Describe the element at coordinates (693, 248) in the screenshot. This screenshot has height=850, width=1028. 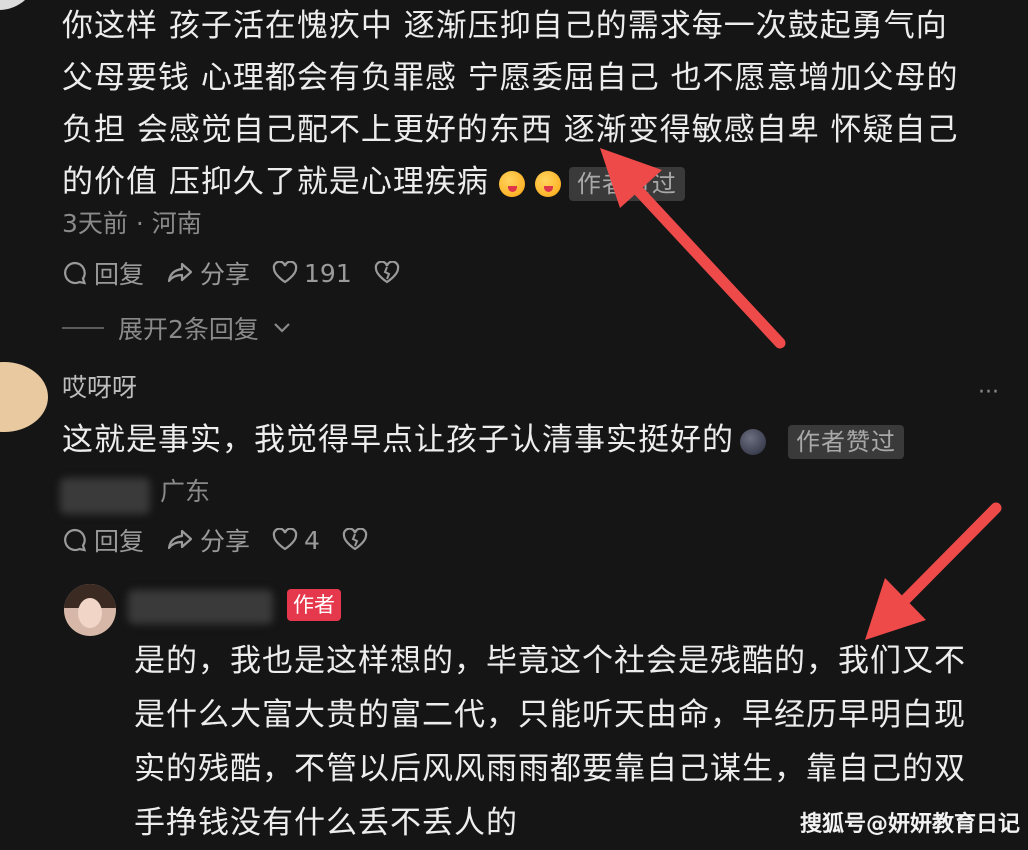
I see `arrow-up-left-icon` at that location.